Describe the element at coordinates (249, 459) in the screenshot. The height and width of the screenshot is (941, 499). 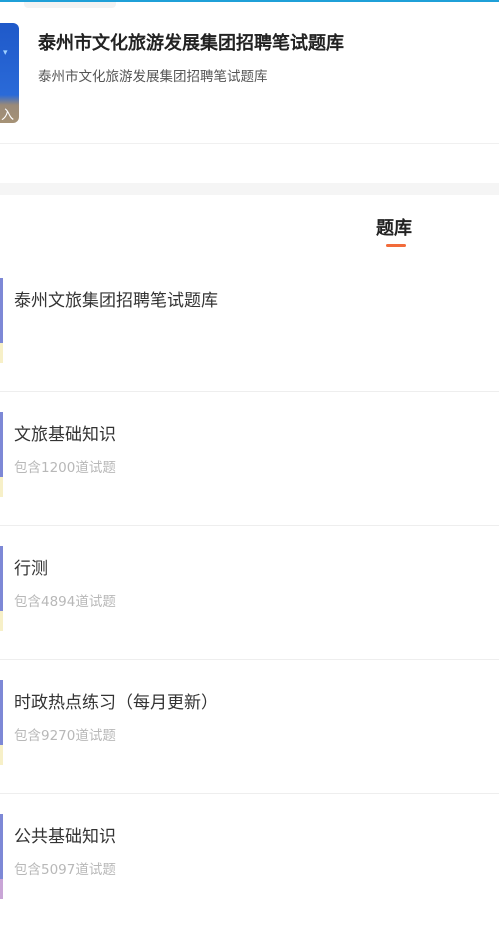
I see `list-item: 文旅基础知识 包含1200道试题` at that location.